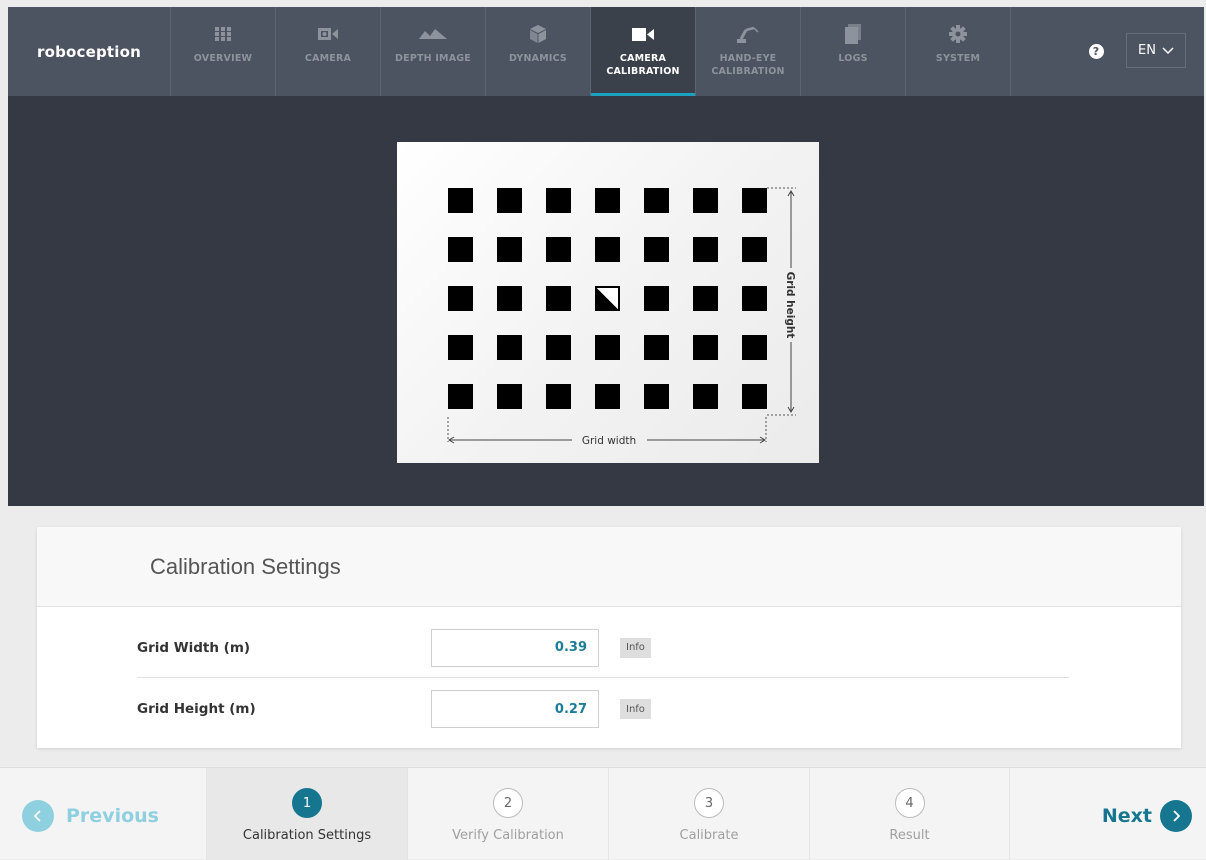  I want to click on gear-icon, so click(958, 34).